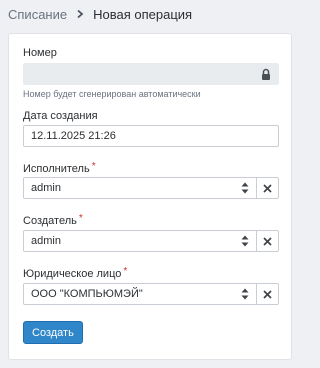 This screenshot has width=320, height=368. I want to click on executor-label: Исполнитель *, so click(59, 168).